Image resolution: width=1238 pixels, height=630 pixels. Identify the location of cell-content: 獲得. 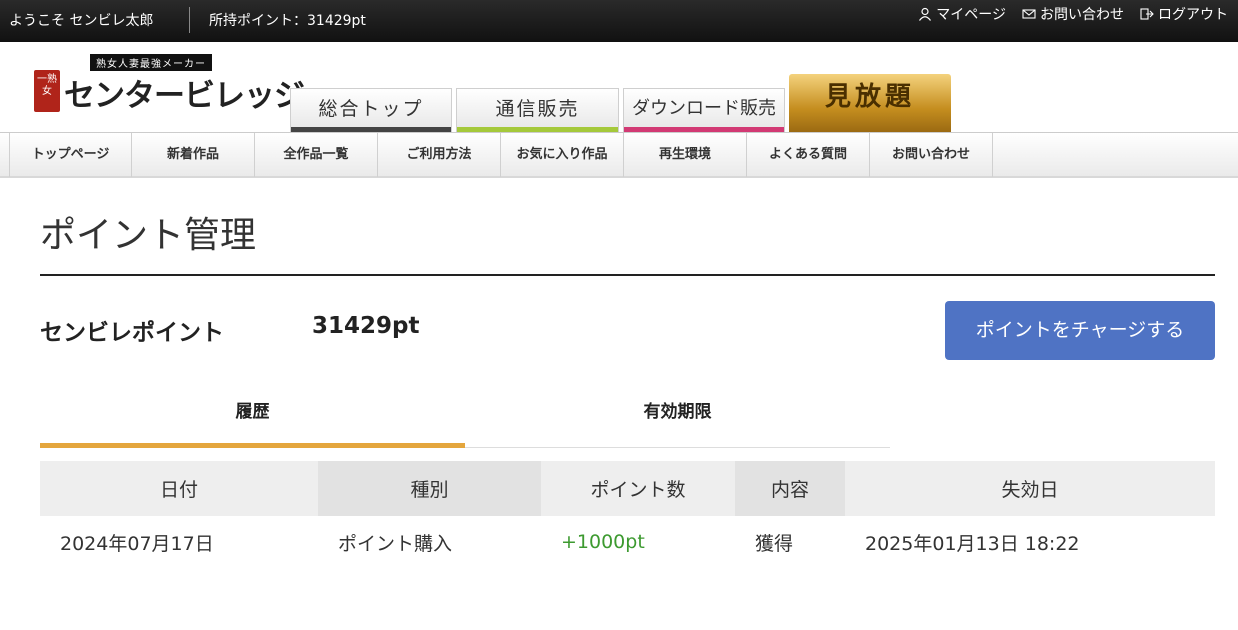
(774, 543).